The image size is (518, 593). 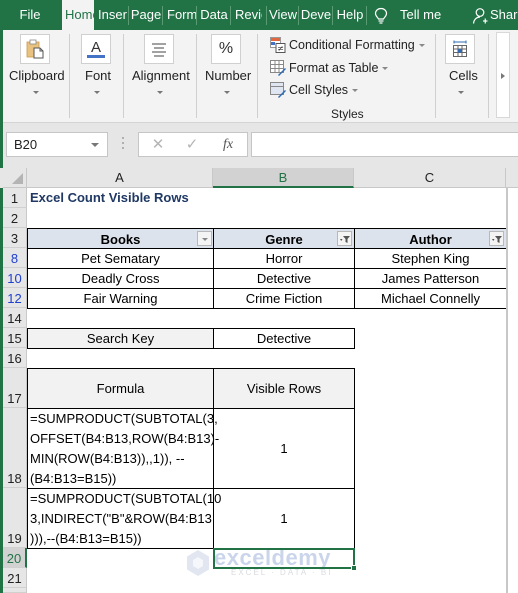 What do you see at coordinates (120, 278) in the screenshot?
I see `table-cell: Deadly Cross` at bounding box center [120, 278].